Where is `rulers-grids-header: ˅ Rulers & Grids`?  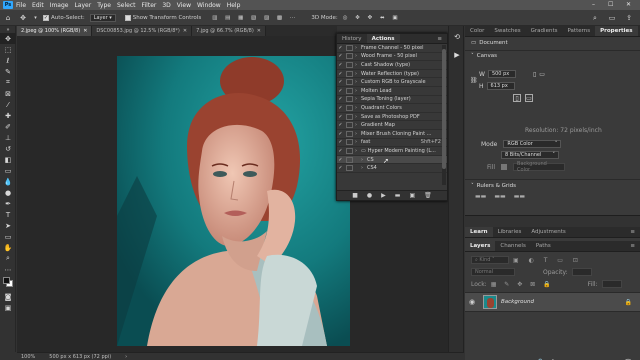
rulers-grids-header: ˅ Rulers & Grids is located at coordinates (493, 186).